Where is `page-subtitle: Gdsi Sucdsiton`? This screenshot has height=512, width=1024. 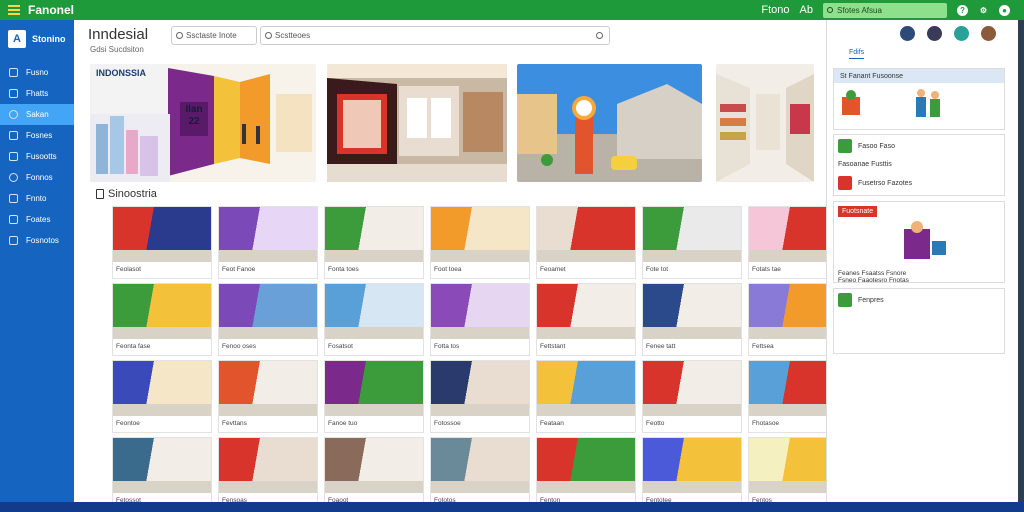 page-subtitle: Gdsi Sucdsiton is located at coordinates (117, 49).